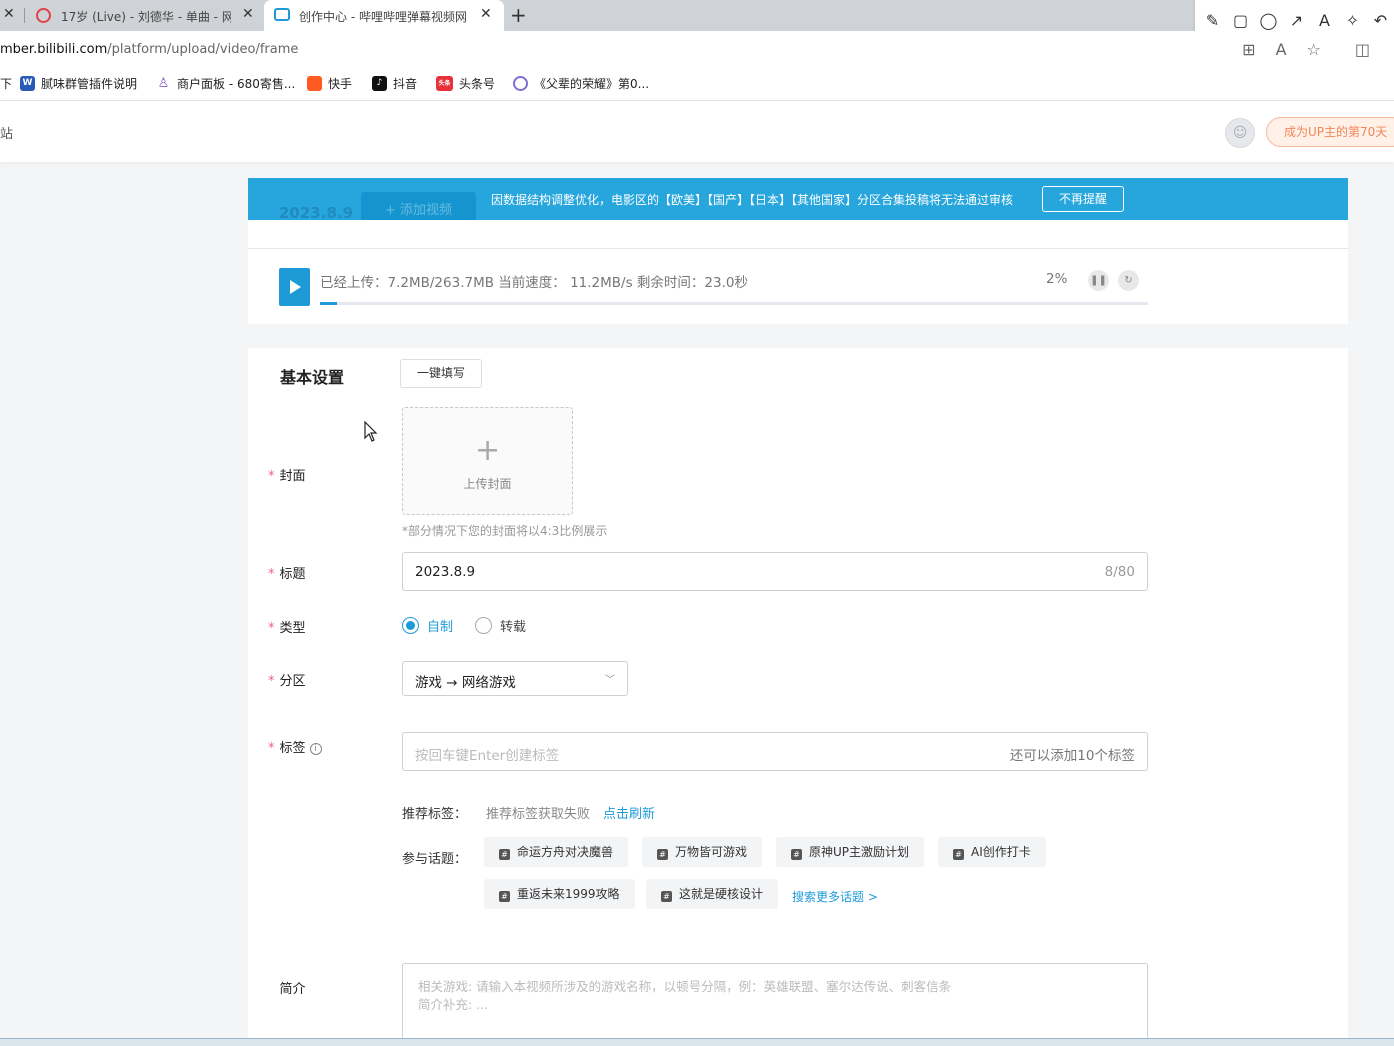  Describe the element at coordinates (712, 894) in the screenshot. I see `topic-chip: # 这就是硬核设计` at that location.